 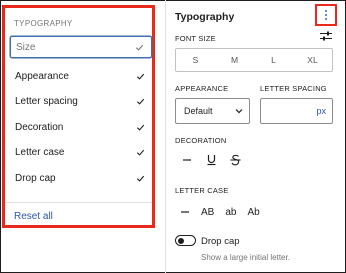 What do you see at coordinates (253, 212) in the screenshot?
I see `letter-case-capitalize-button: Ab` at bounding box center [253, 212].